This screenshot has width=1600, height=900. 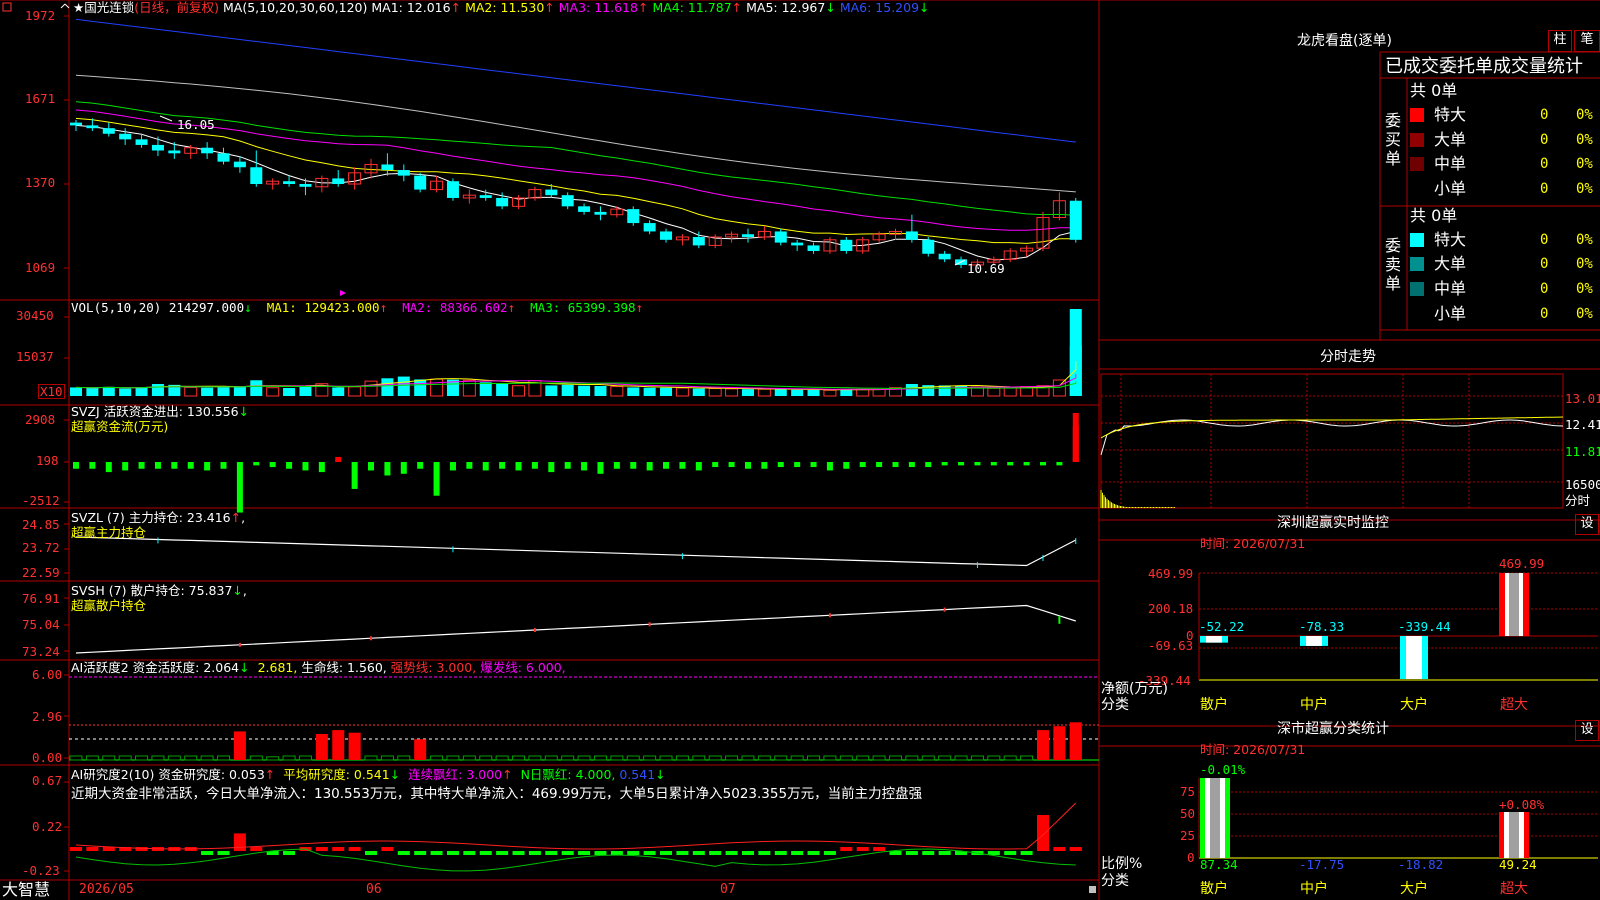 I want to click on ma4-value: MA4: 11.787, so click(x=692, y=7).